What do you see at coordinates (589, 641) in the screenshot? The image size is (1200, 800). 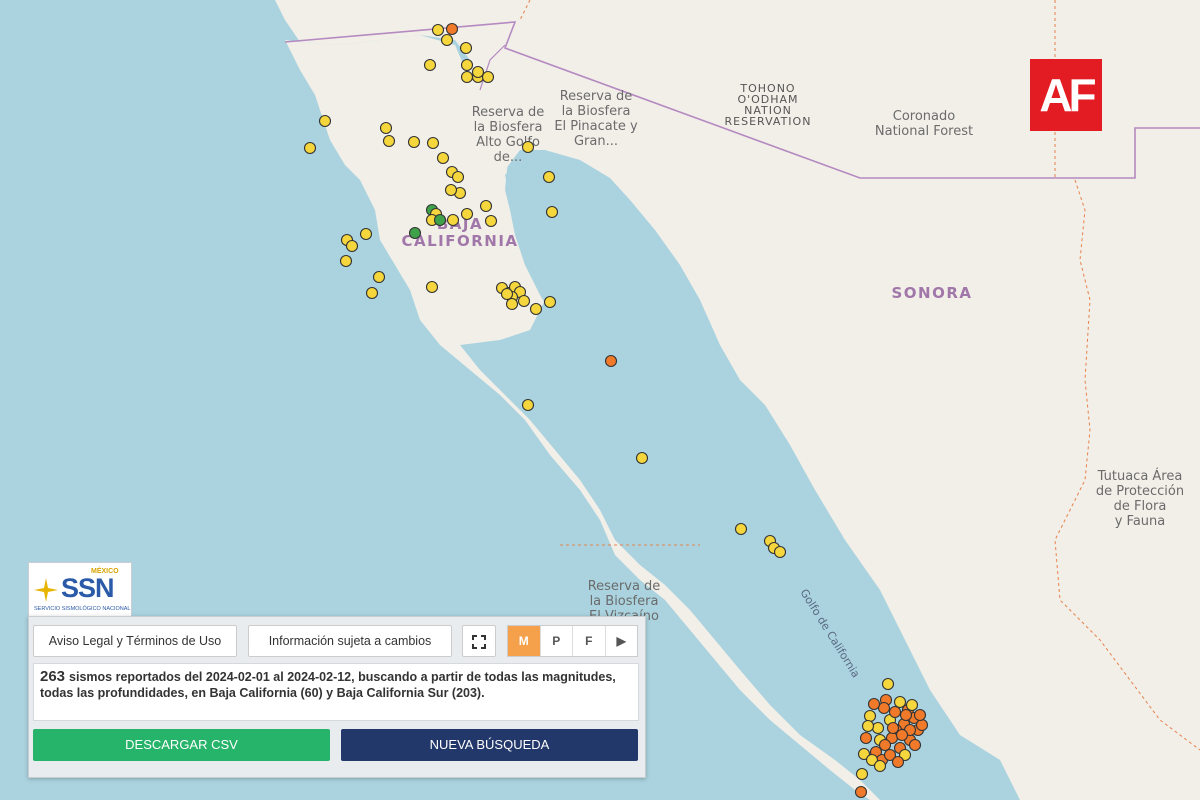 I see `tab-date: F` at bounding box center [589, 641].